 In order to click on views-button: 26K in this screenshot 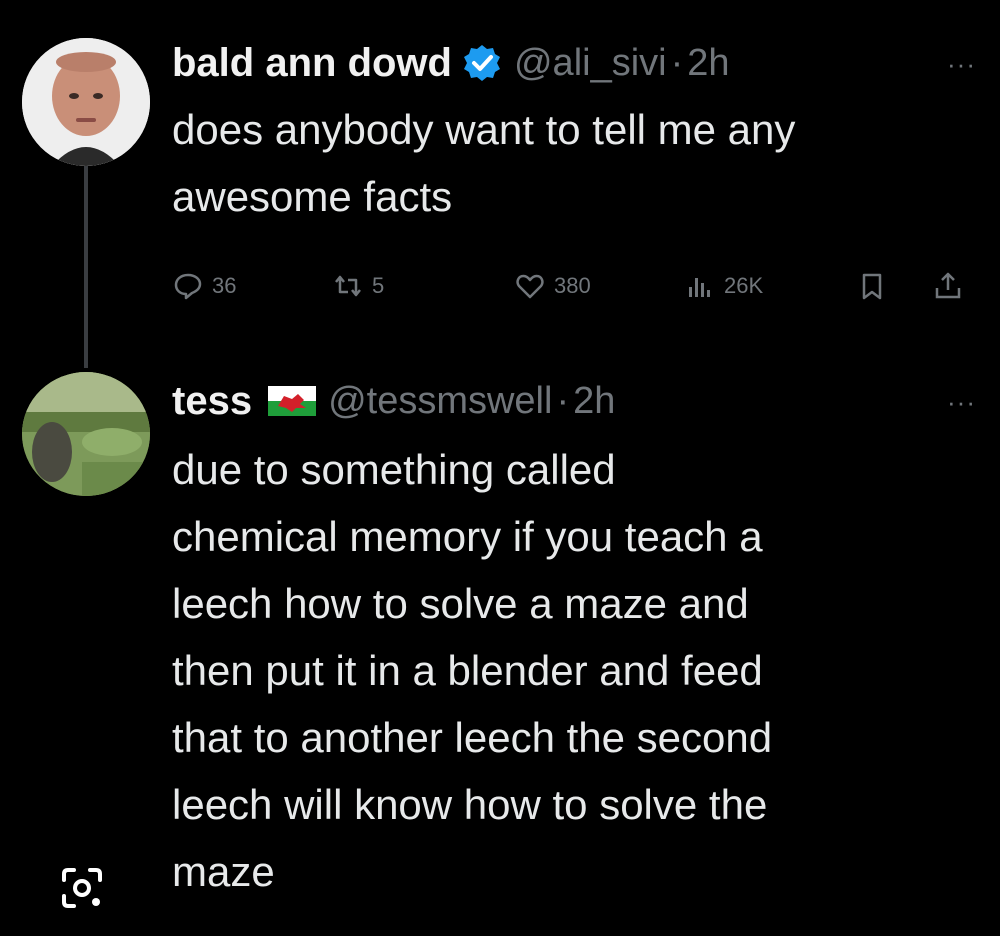, I will do `click(723, 286)`.